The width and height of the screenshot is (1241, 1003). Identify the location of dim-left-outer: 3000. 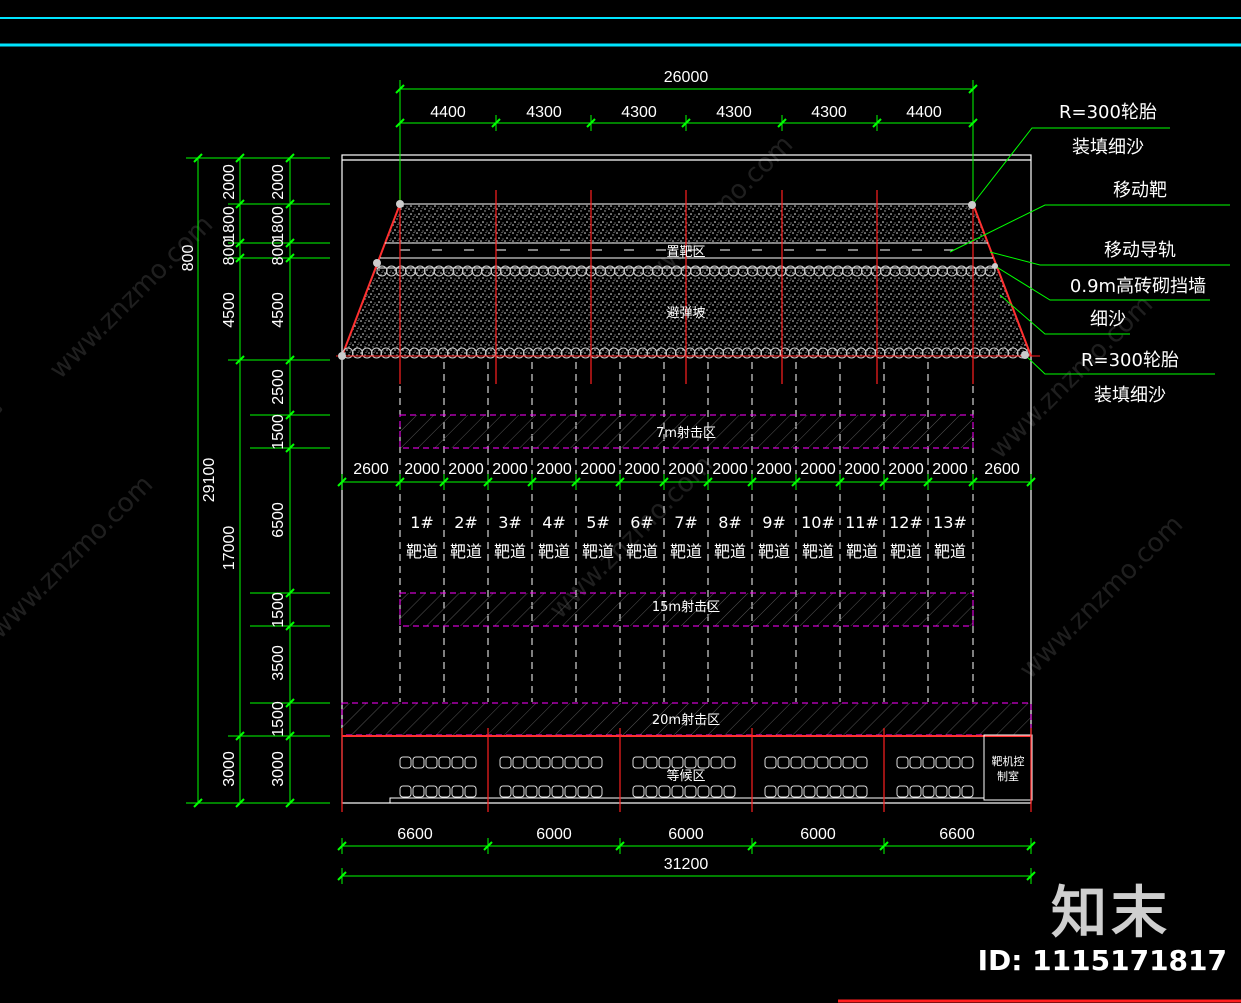
(229, 769).